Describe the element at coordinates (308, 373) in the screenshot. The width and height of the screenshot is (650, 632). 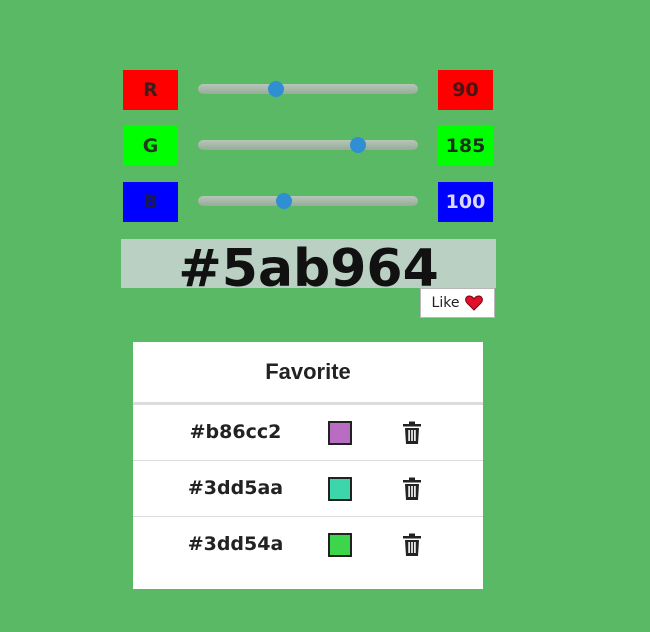
I see `favorites-title: Favorite` at that location.